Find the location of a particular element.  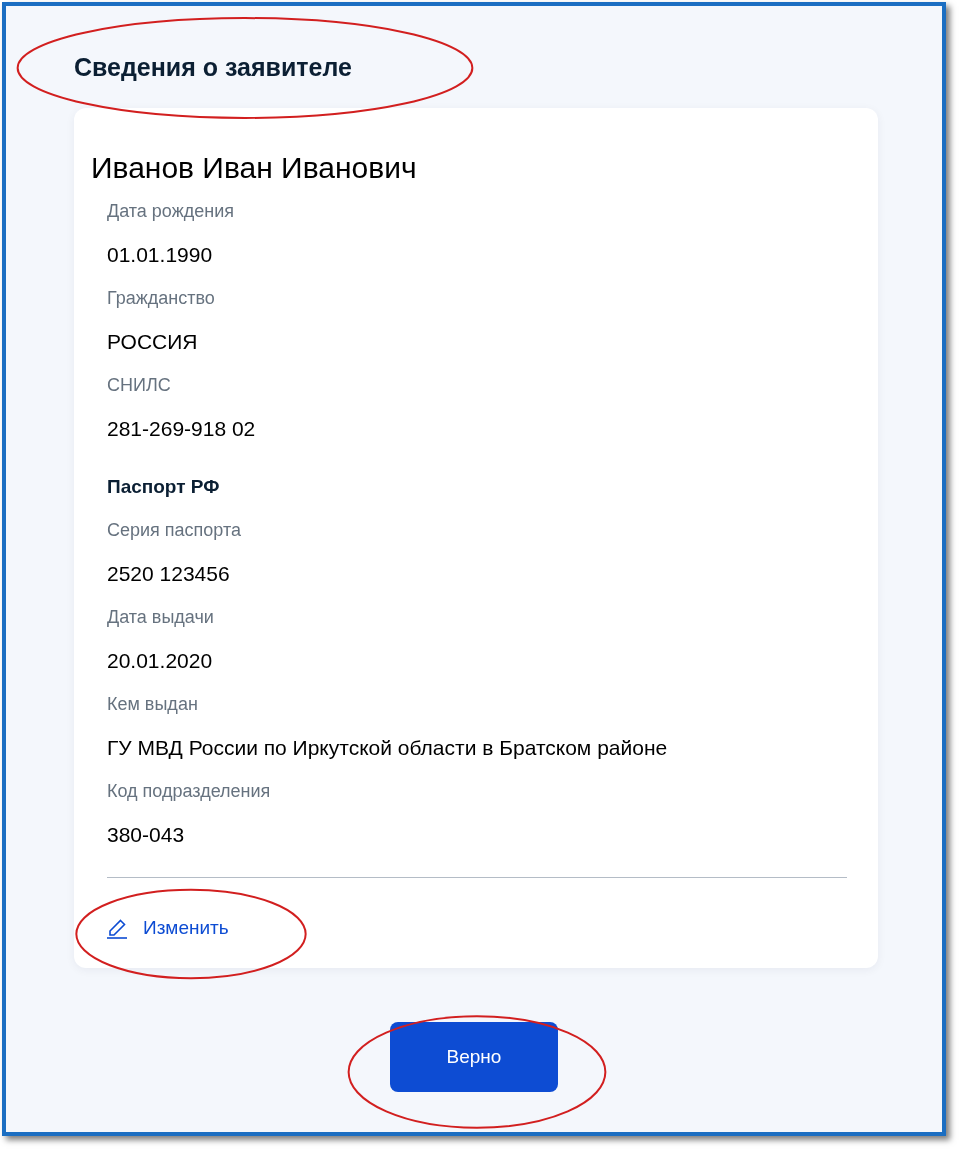

field-value: ГУ МВД России по Иркутской области в Братском районе is located at coordinates (388, 747).